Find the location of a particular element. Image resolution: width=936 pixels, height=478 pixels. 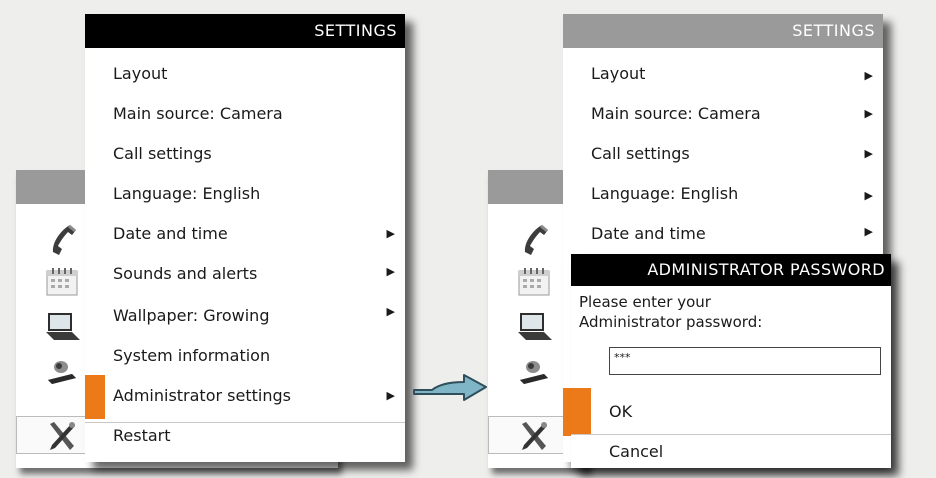

menu-item-language: Language: English ▶ is located at coordinates (737, 194).